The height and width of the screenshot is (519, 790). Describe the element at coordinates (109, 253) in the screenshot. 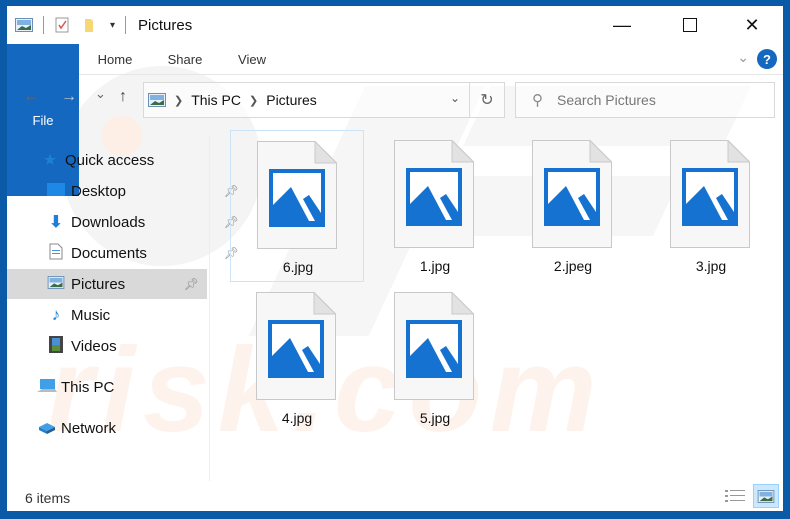

I see `sidebar-item-label: Documents` at that location.